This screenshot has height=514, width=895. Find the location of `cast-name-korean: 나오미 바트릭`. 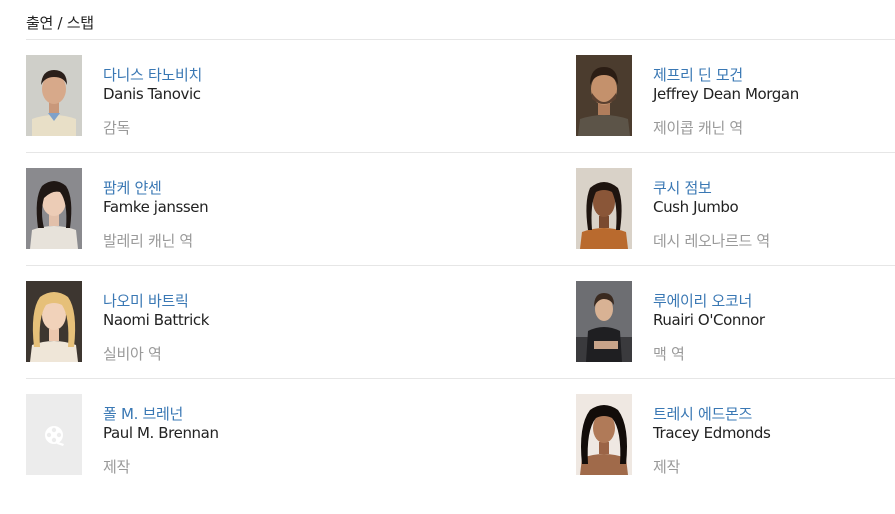

cast-name-korean: 나오미 바트릭 is located at coordinates (146, 300).